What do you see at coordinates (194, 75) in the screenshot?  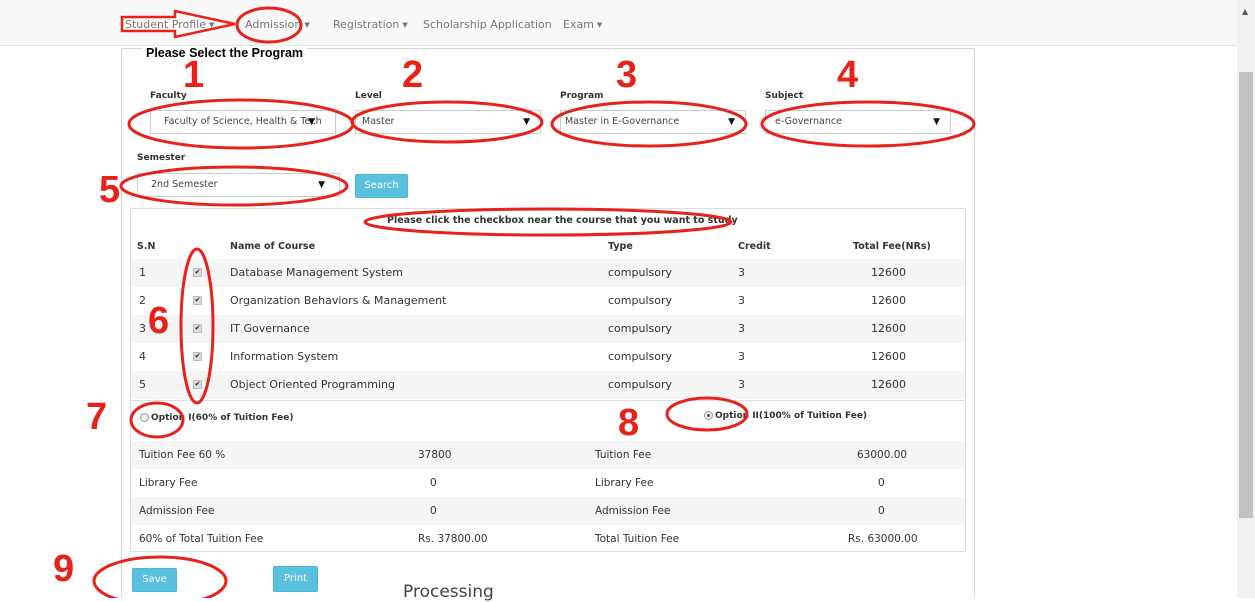 I see `annotation-number: 1` at bounding box center [194, 75].